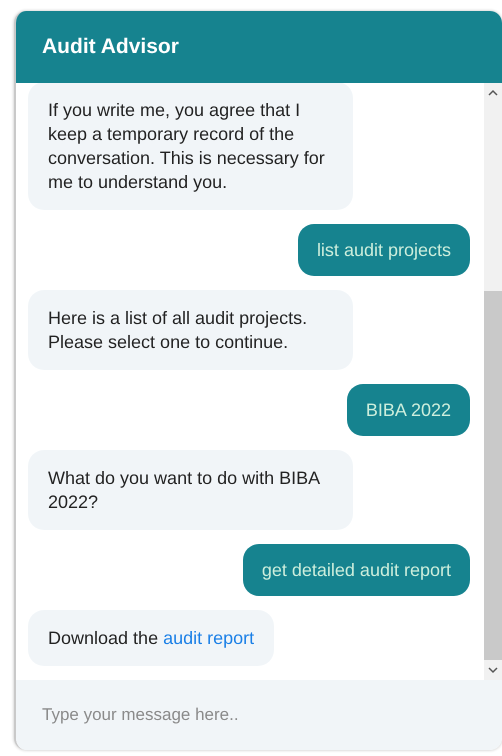 Image resolution: width=502 pixels, height=756 pixels. I want to click on scrollbar, so click(493, 381).